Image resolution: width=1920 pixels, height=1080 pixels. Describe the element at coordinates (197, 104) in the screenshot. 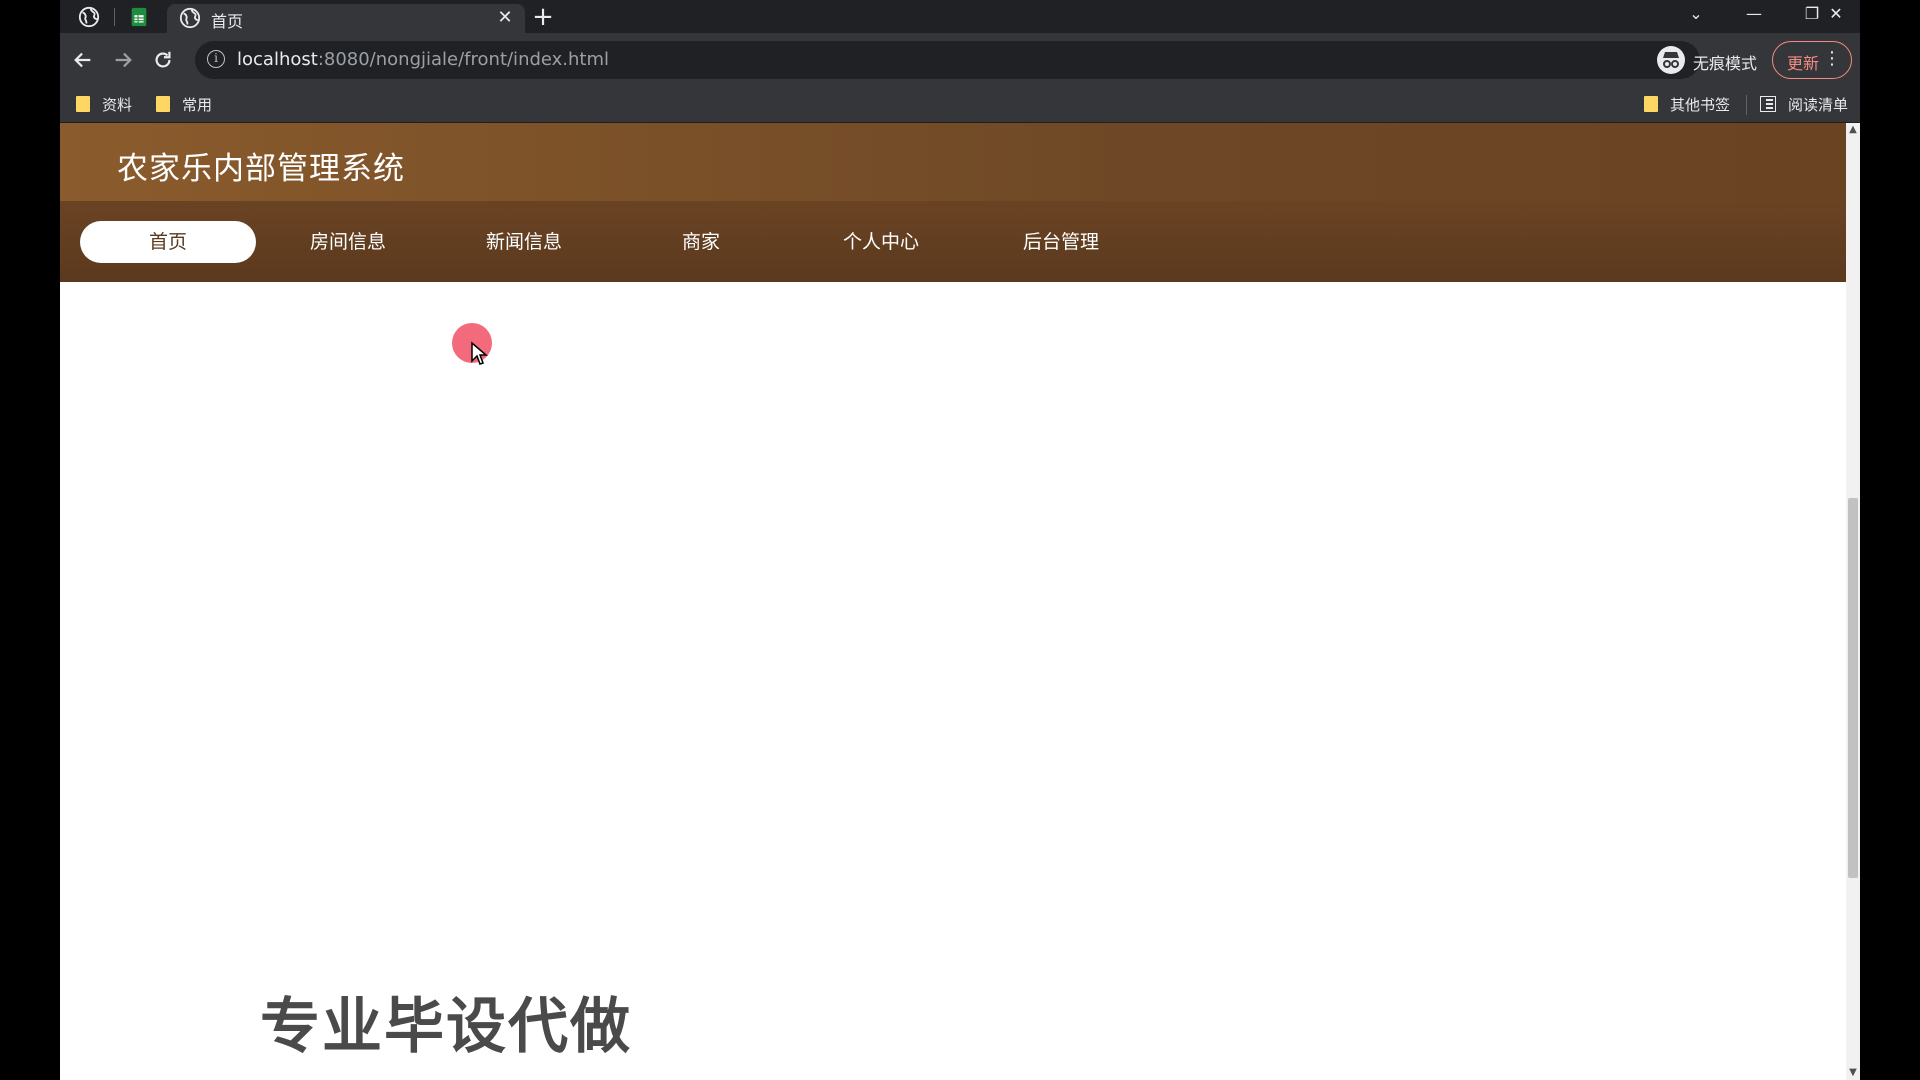

I see `bookmark-label: 常用` at that location.